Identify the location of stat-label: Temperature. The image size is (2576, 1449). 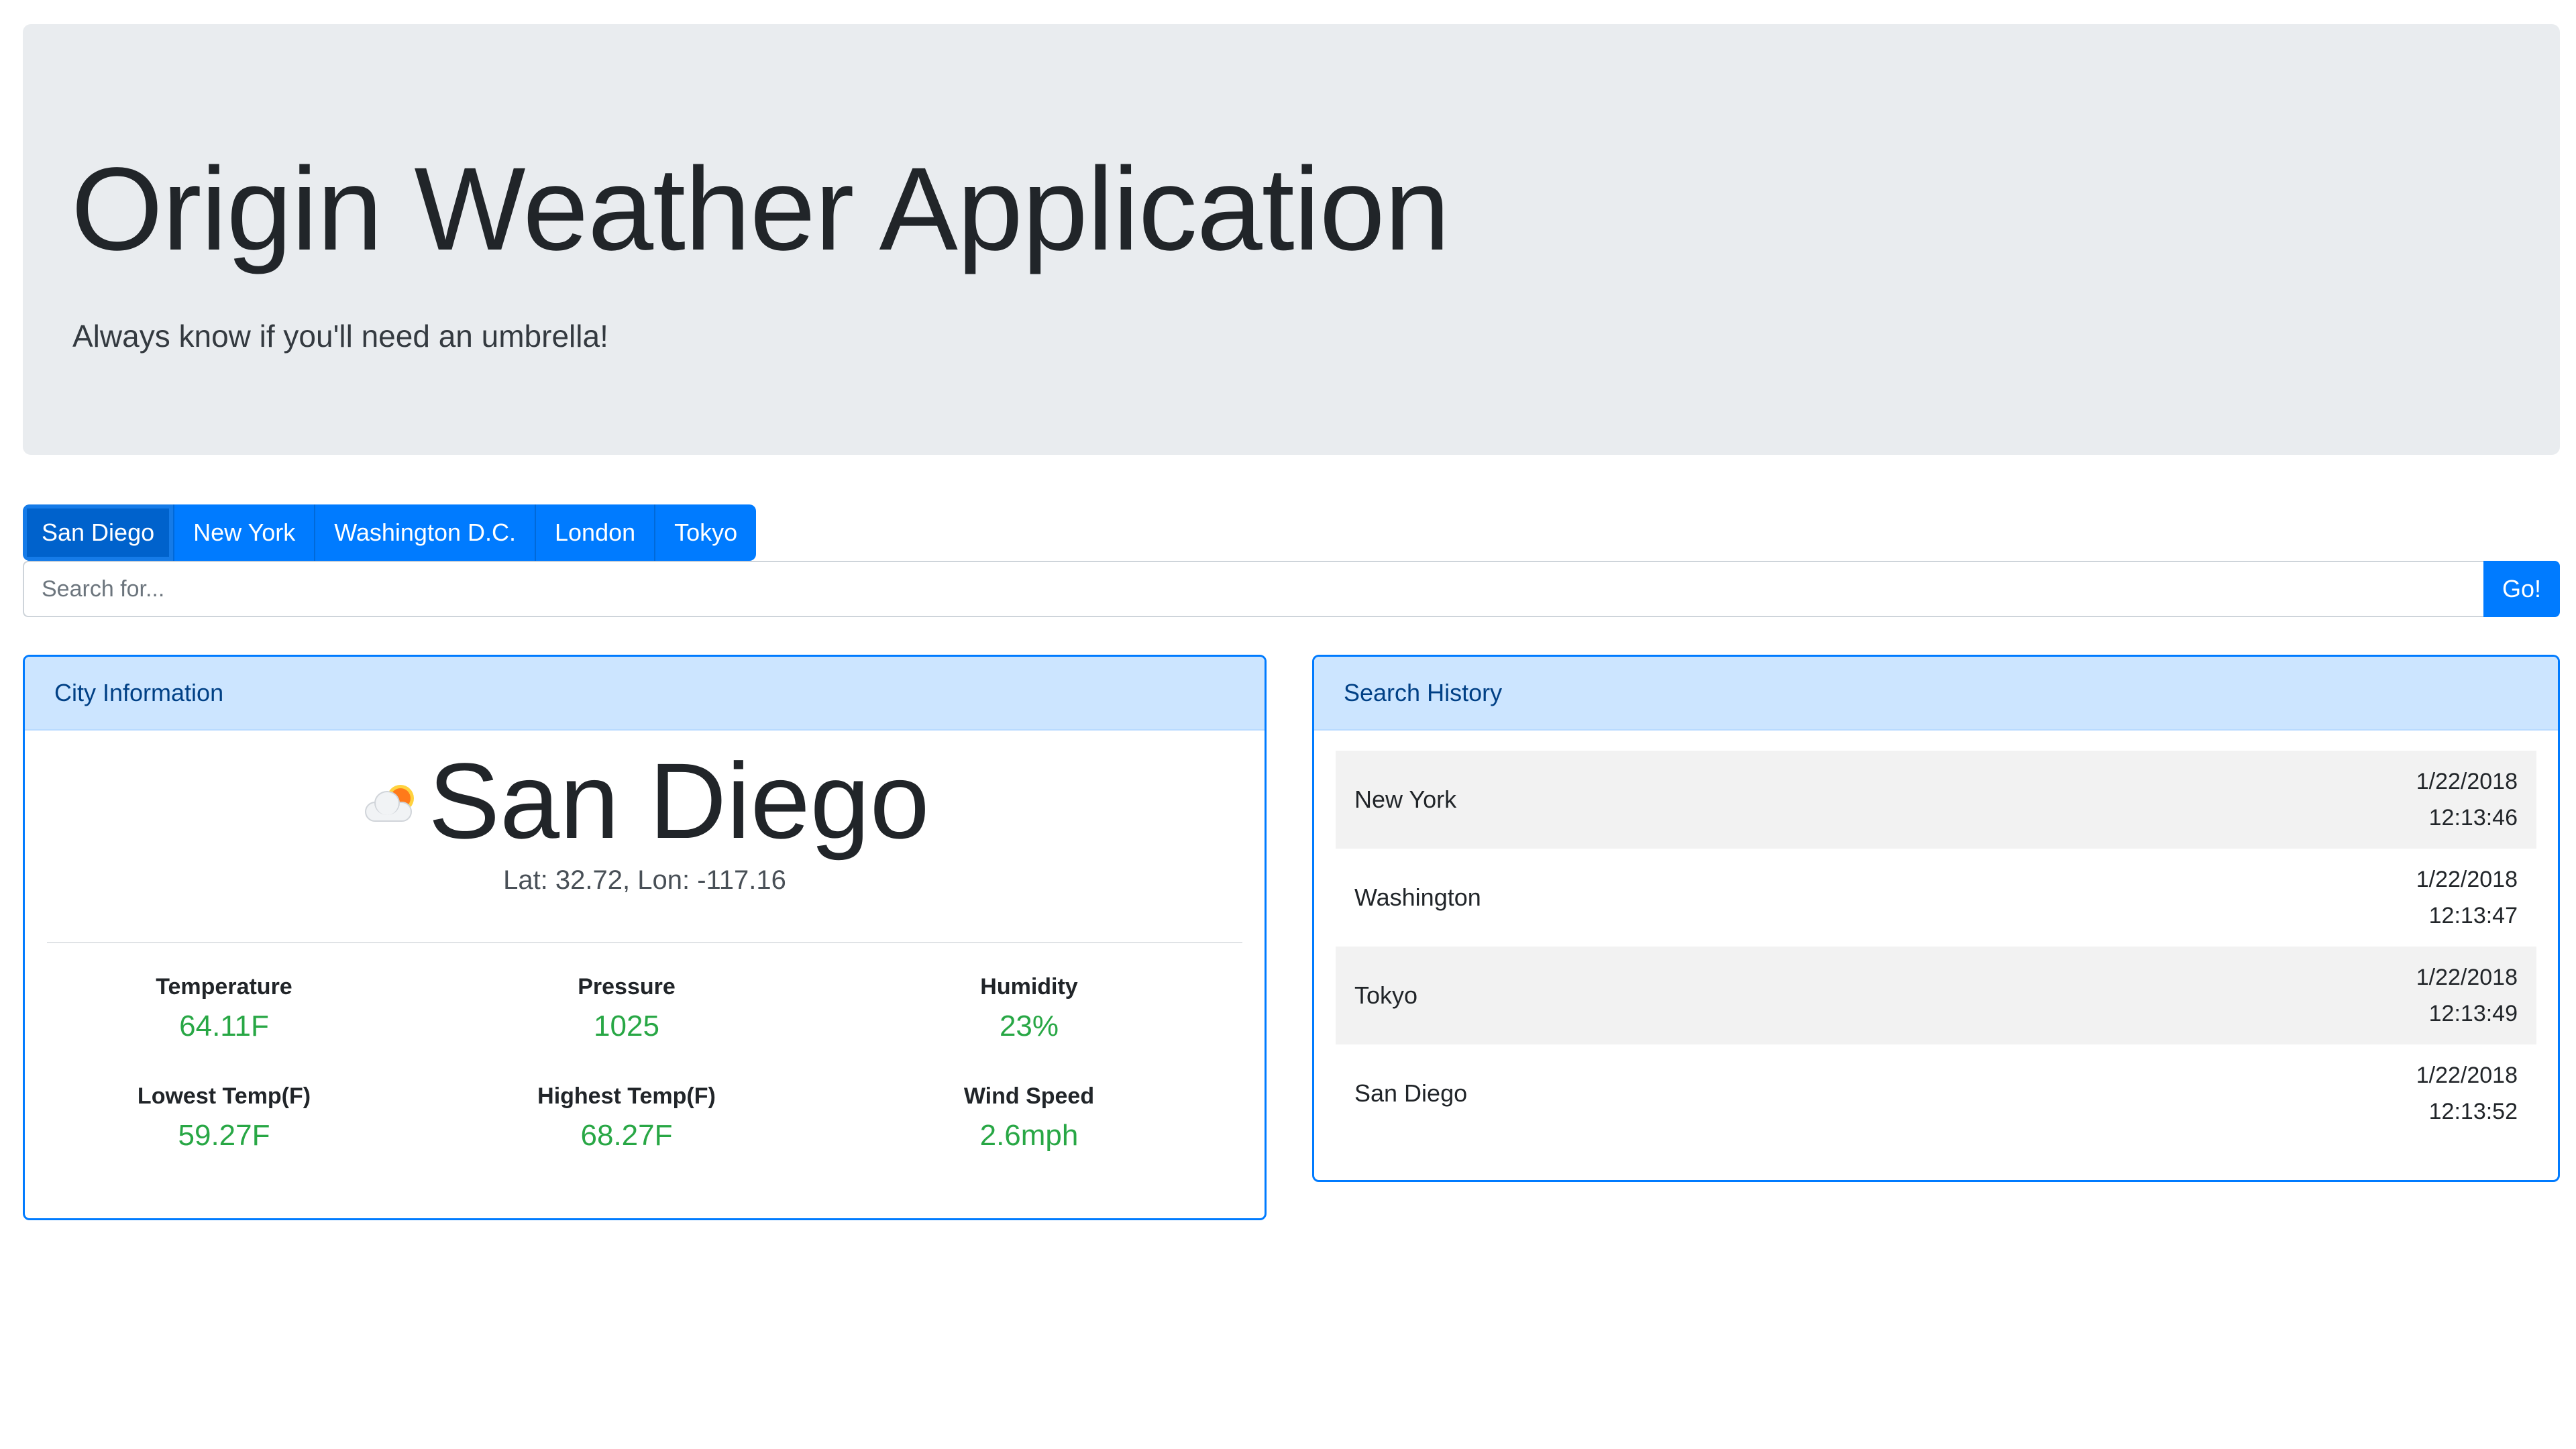
(224, 987).